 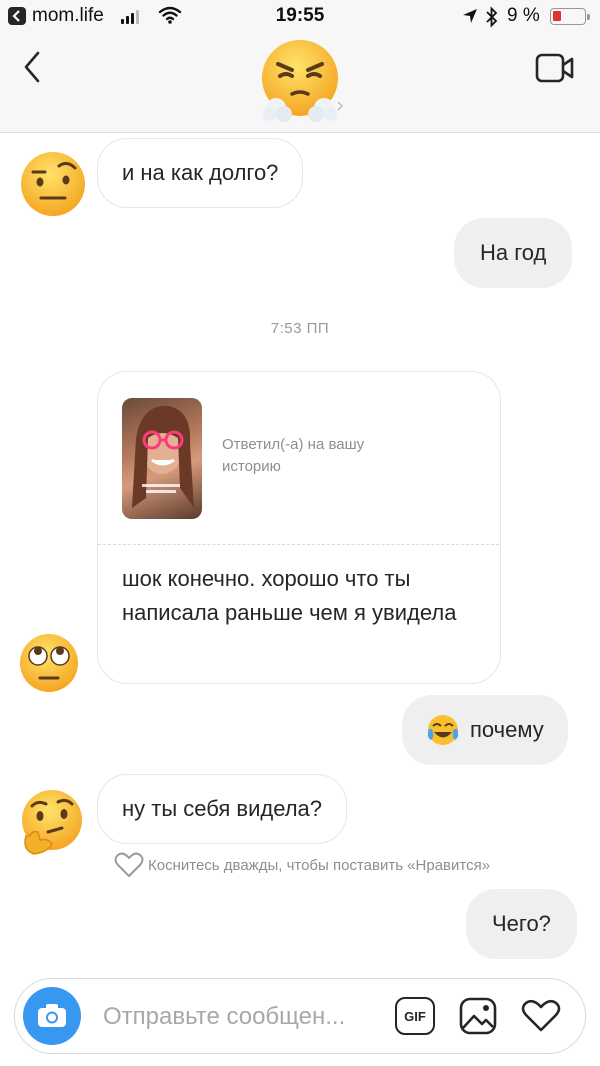 What do you see at coordinates (570, 16) in the screenshot?
I see `battery-icon` at bounding box center [570, 16].